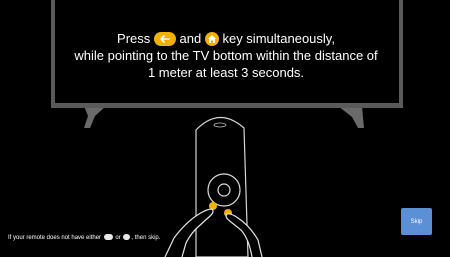 The width and height of the screenshot is (450, 257). Describe the element at coordinates (146, 238) in the screenshot. I see `hint-suffix: , then skip.` at that location.